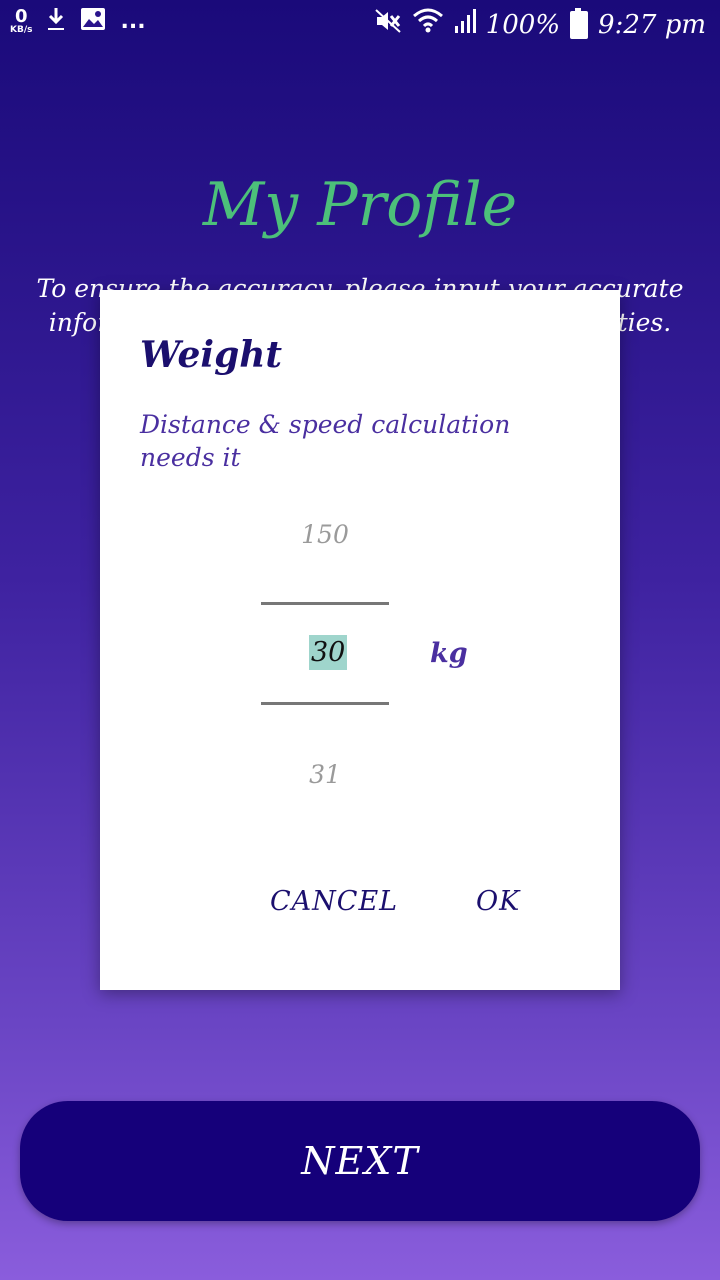 This screenshot has width=720, height=1280. What do you see at coordinates (325, 603) in the screenshot?
I see `picker-divider-top` at bounding box center [325, 603].